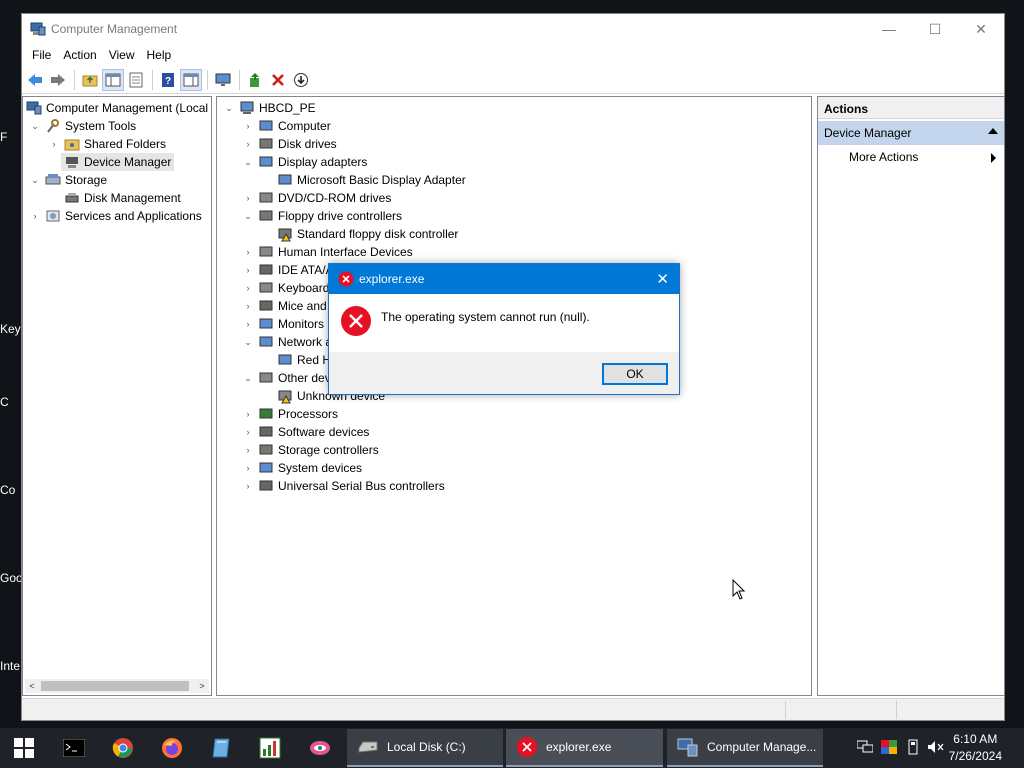 The image size is (1024, 768). I want to click on taskbar-button-local-disk: Local Disk (C:), so click(425, 748).